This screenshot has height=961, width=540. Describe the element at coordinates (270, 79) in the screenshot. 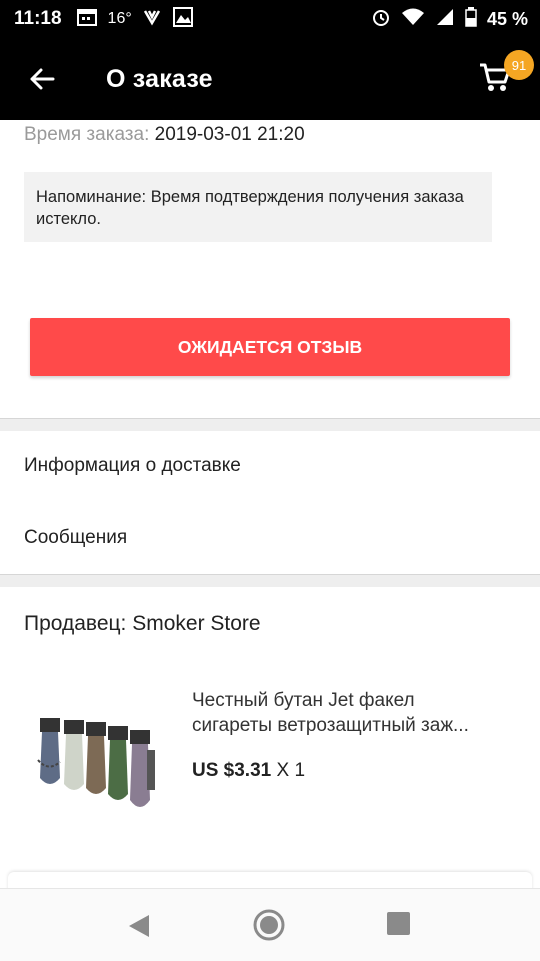

I see `app-bar: О заказе 91` at that location.